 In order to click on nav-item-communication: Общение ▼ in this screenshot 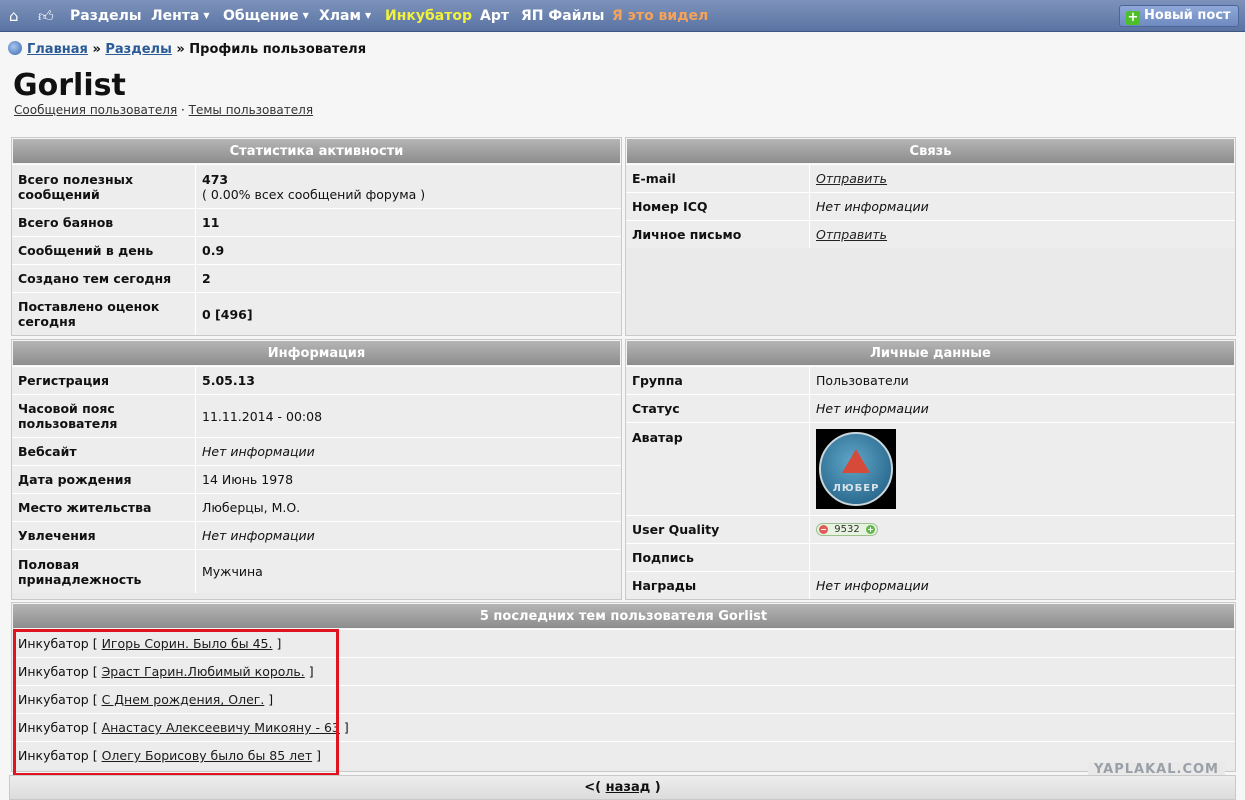, I will do `click(266, 16)`.